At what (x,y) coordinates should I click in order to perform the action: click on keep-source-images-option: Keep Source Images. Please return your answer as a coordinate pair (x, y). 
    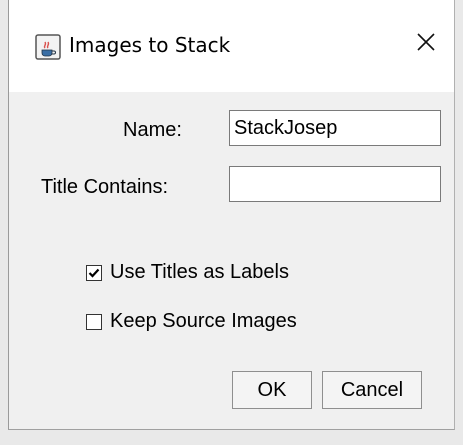
    Looking at the image, I should click on (191, 321).